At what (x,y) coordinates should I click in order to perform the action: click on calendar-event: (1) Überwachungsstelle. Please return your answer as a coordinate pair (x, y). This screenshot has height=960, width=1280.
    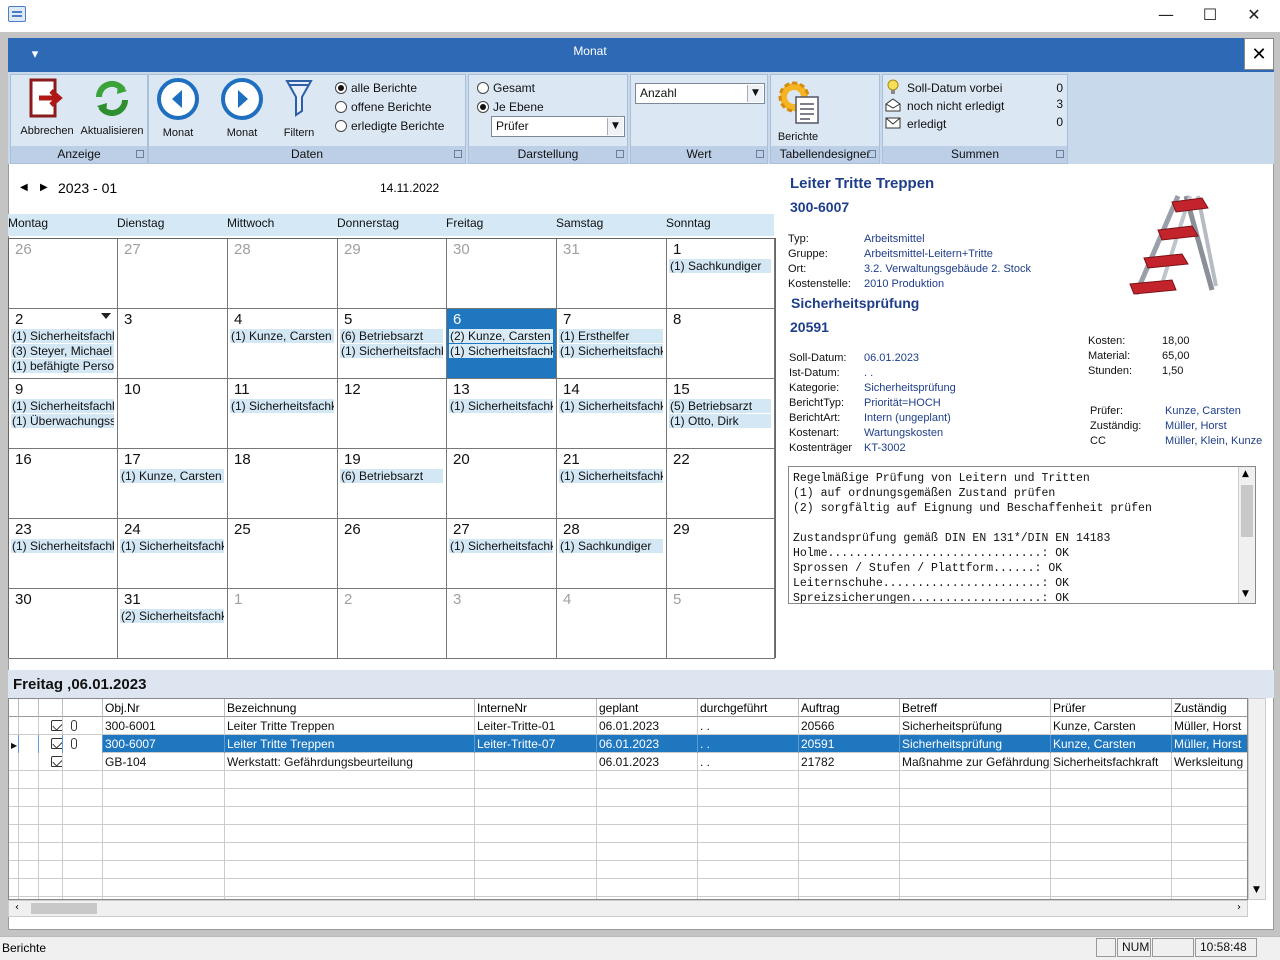
    Looking at the image, I should click on (62, 421).